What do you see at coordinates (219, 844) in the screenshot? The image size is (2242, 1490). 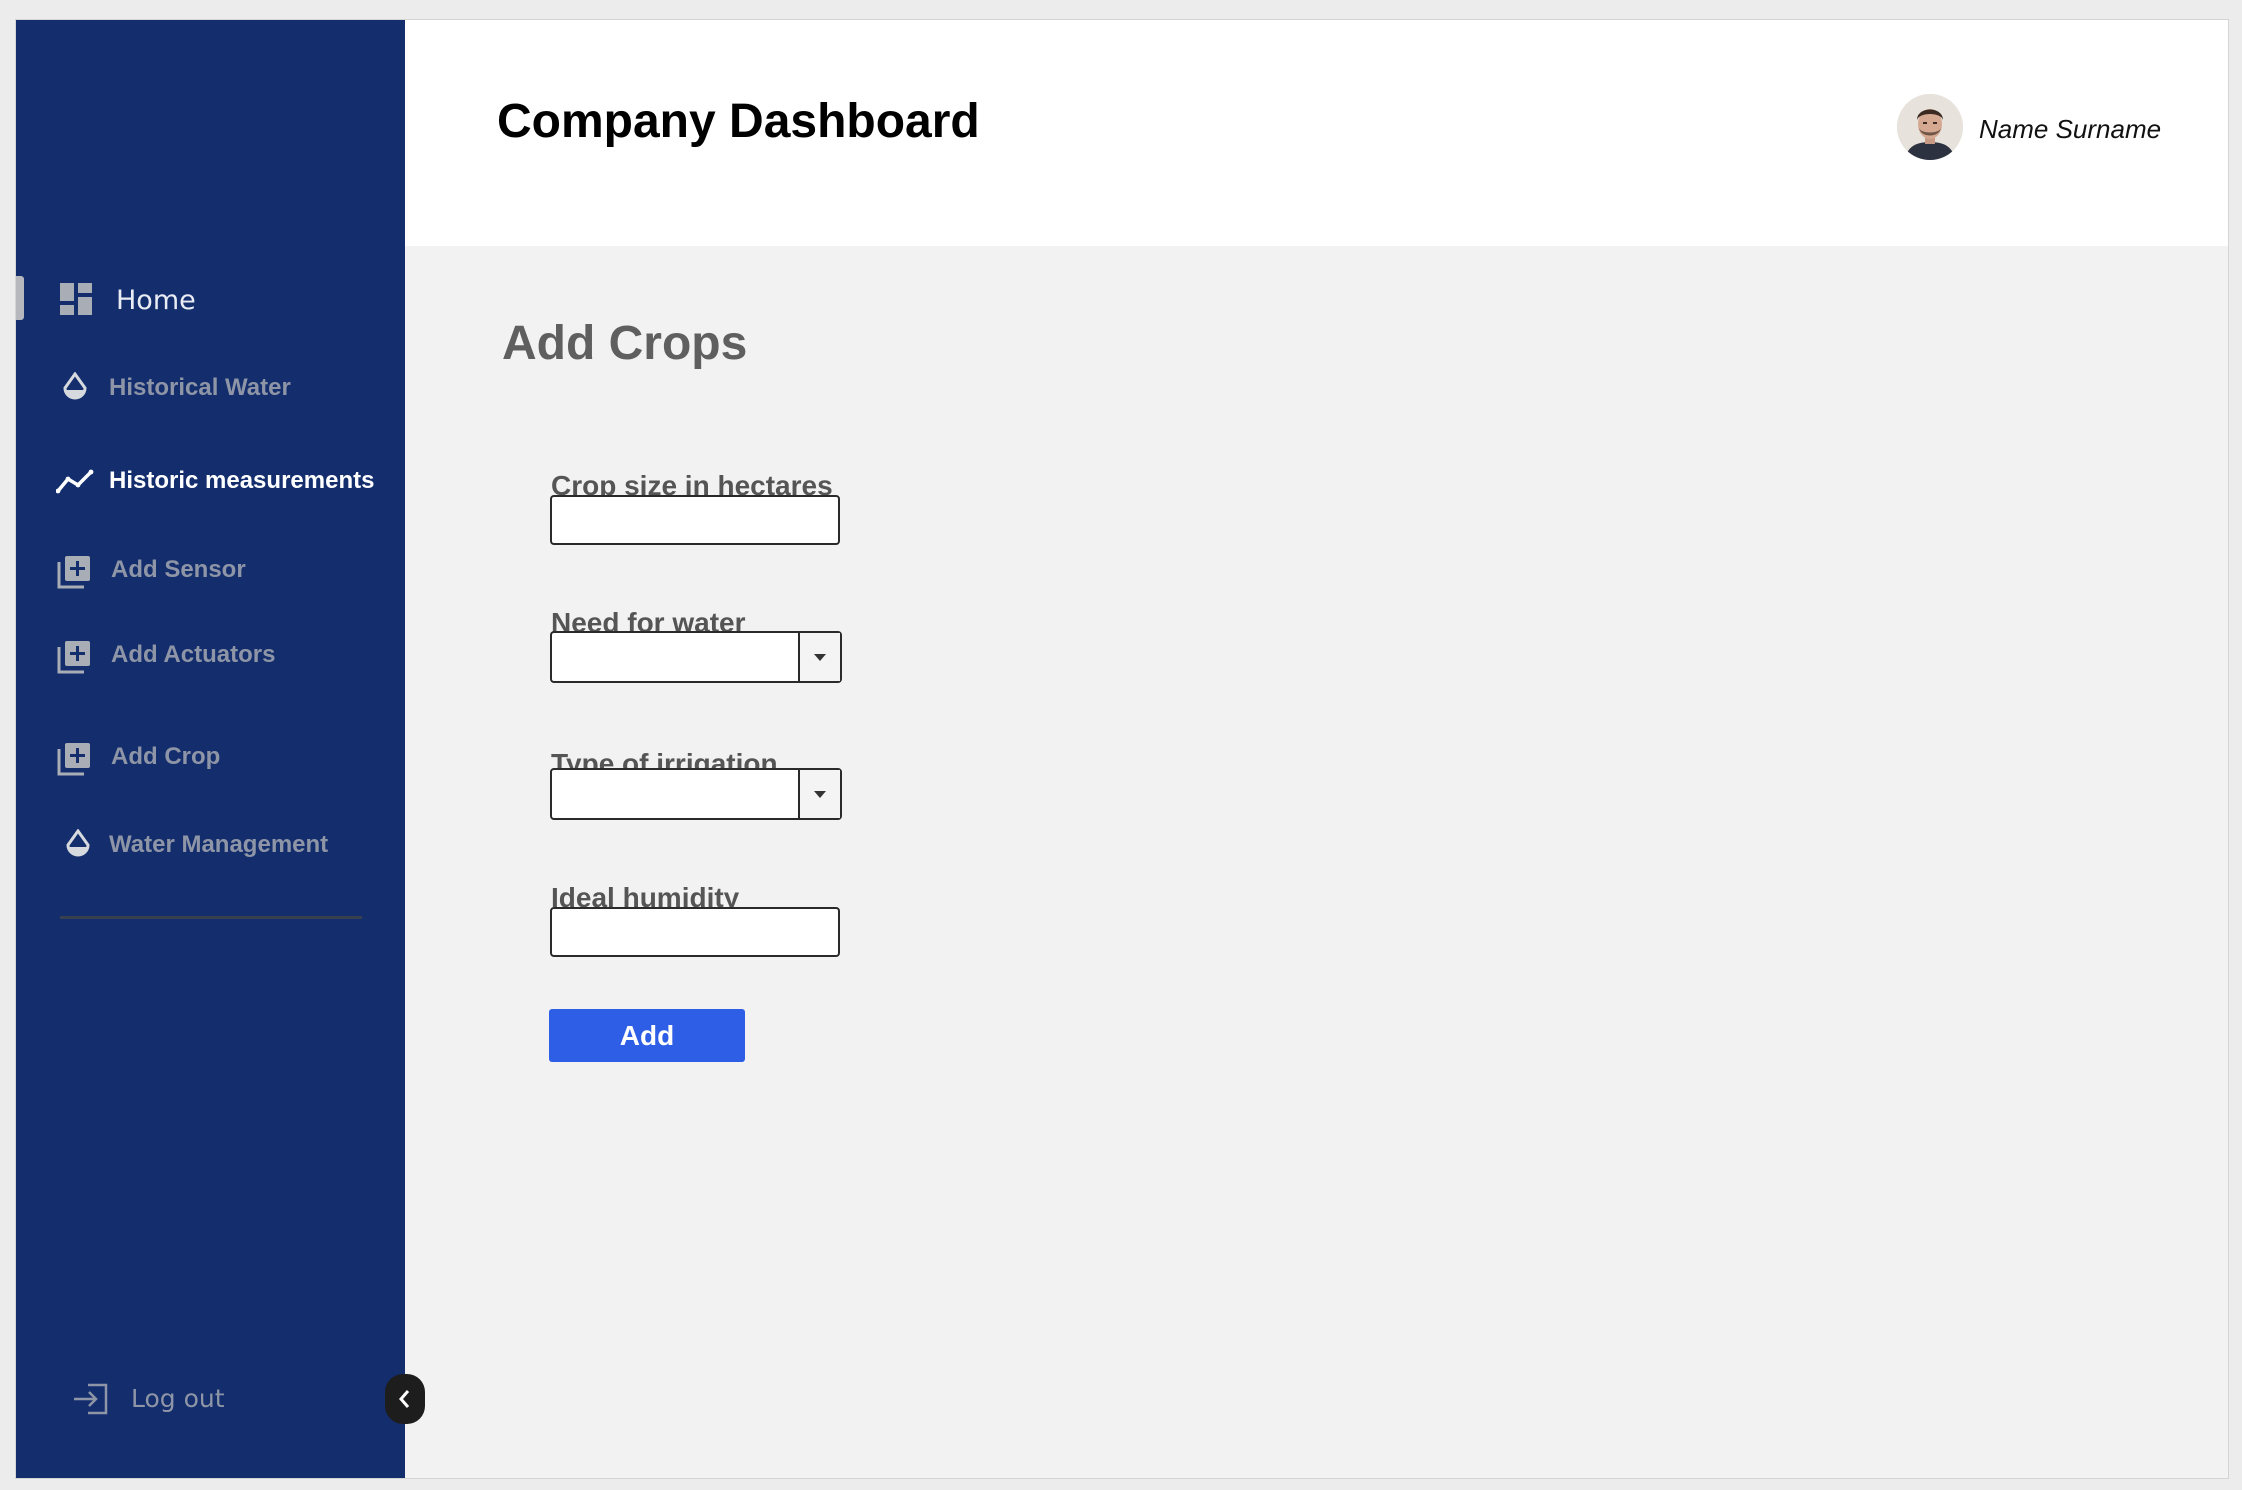 I see `sidebar-item-label: Water Management` at bounding box center [219, 844].